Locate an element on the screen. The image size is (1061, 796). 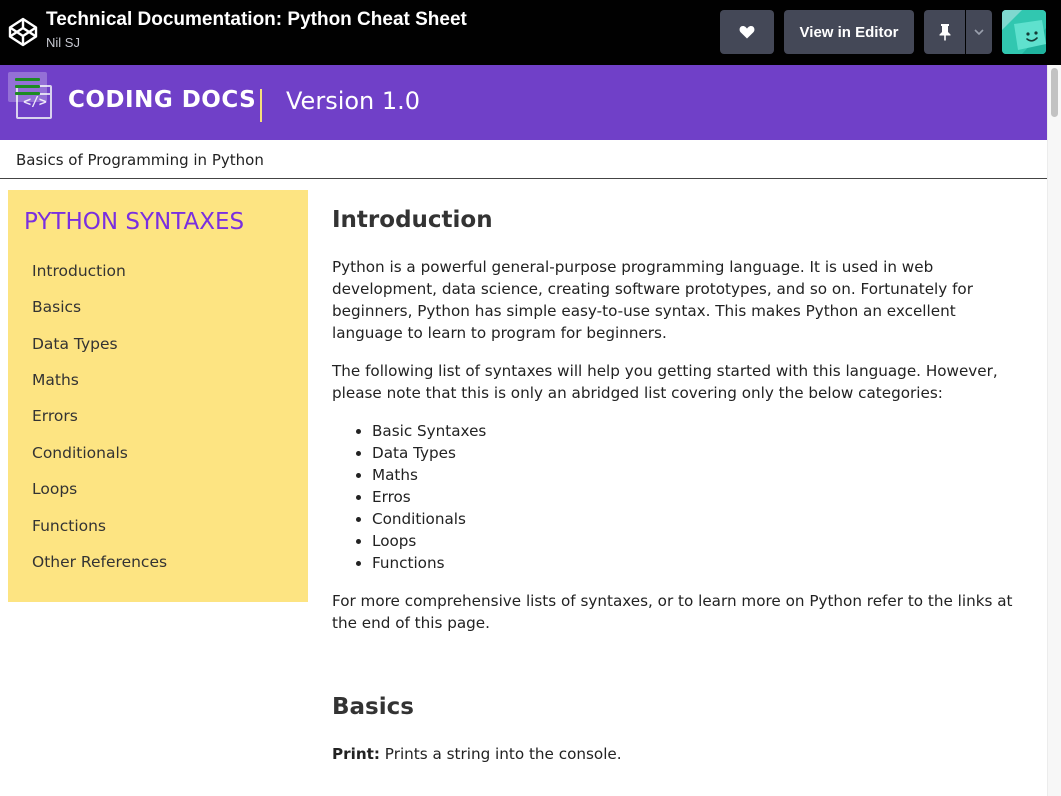
chevron-down-icon is located at coordinates (979, 32).